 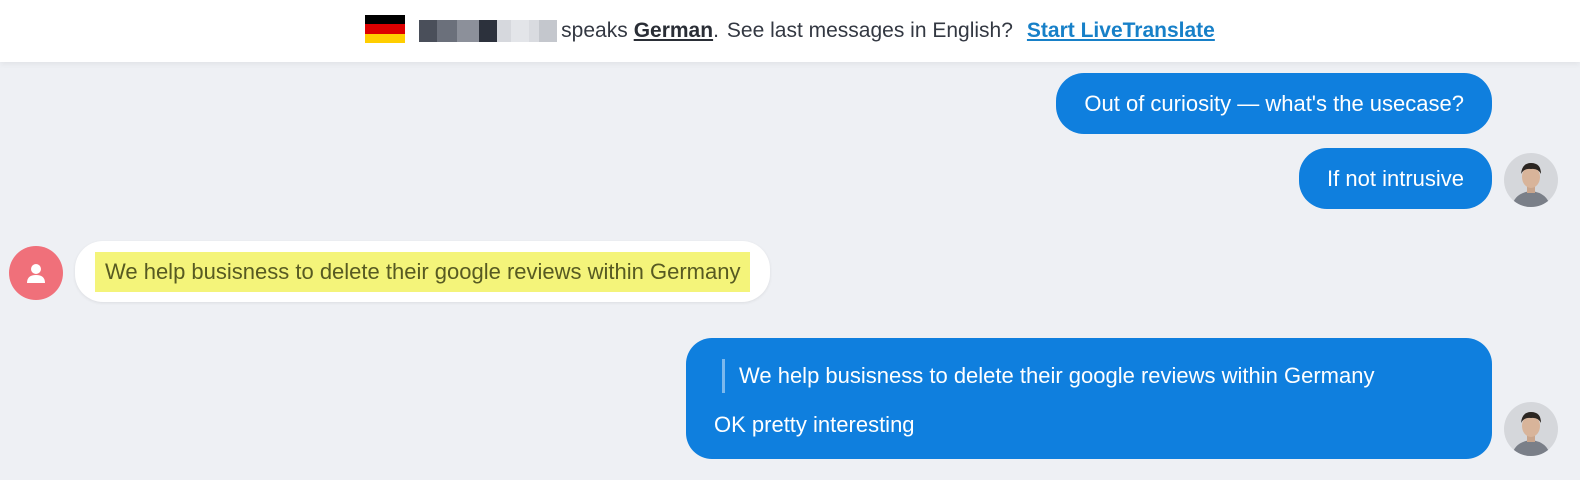 I want to click on banner-speaks-text: speaks, so click(x=594, y=30).